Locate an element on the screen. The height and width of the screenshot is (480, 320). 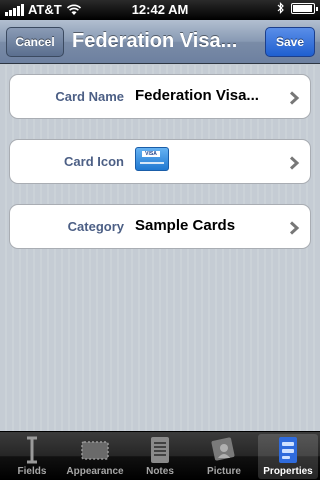
tab-appearance: Appearance is located at coordinates (95, 456).